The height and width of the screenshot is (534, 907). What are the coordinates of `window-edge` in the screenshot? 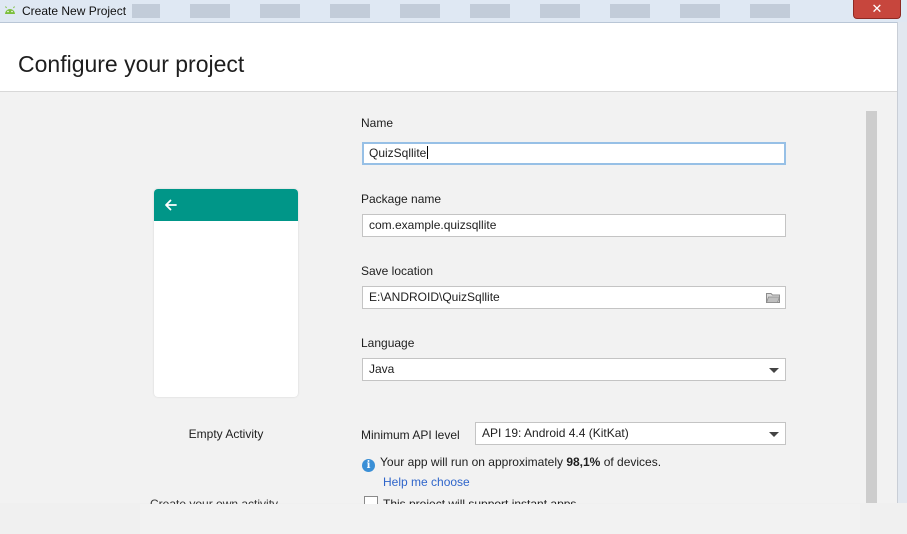 It's located at (902, 262).